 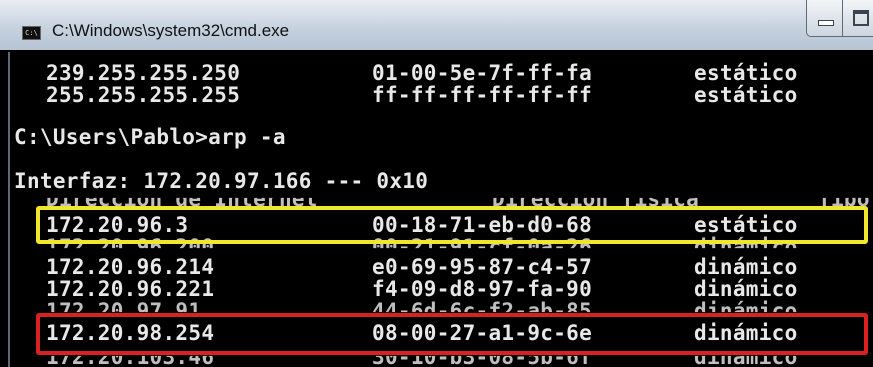 I want to click on cmd-icon: C:\, so click(x=31, y=33).